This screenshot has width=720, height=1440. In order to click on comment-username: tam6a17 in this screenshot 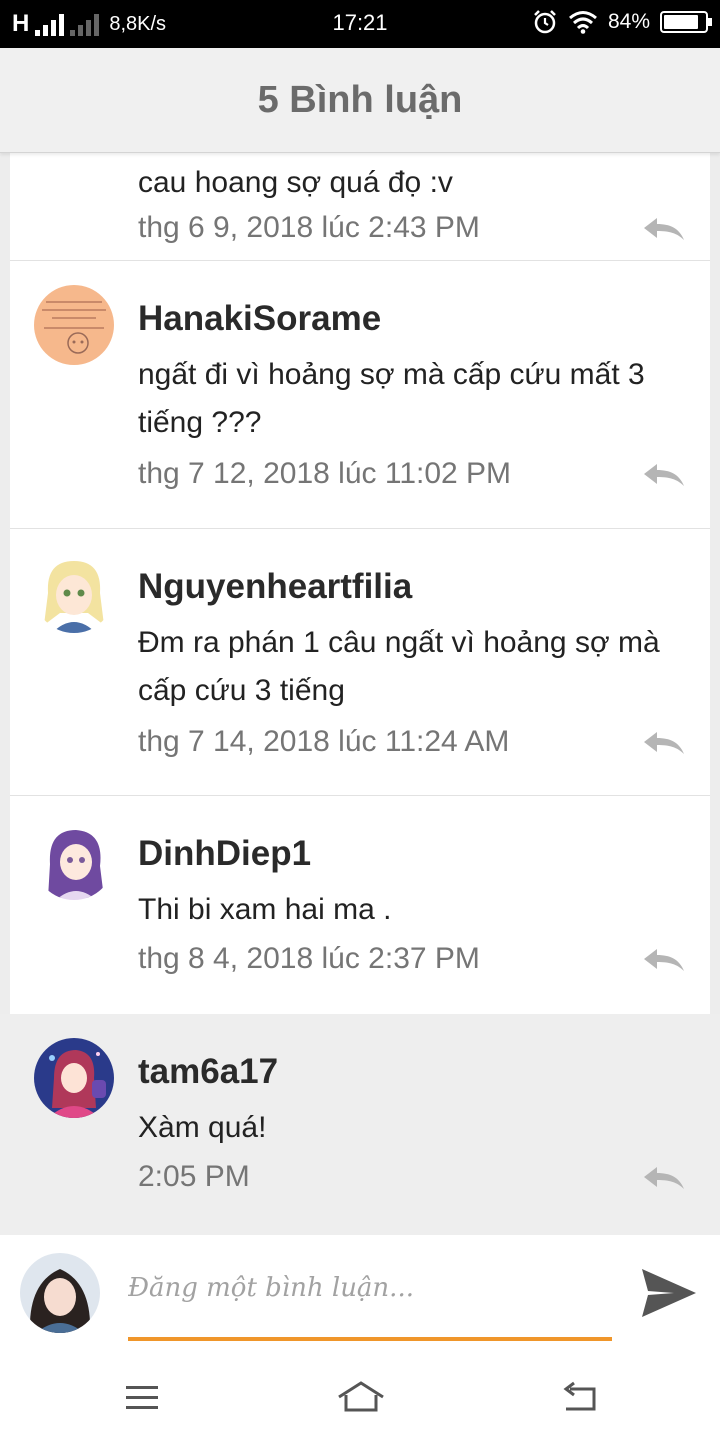, I will do `click(208, 1072)`.